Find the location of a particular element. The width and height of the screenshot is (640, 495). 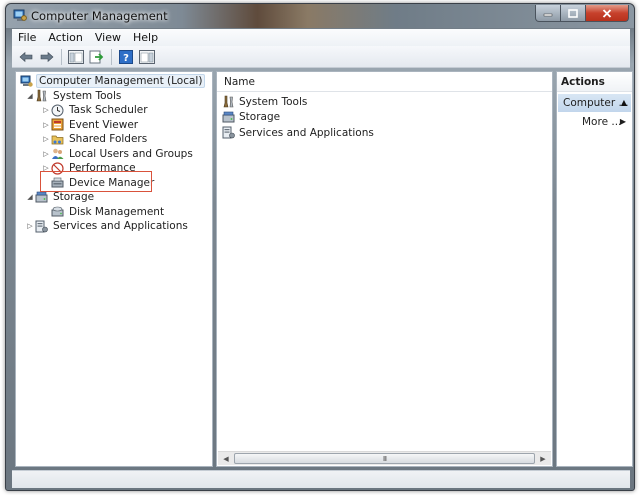

forward-arrow-icon is located at coordinates (47, 56).